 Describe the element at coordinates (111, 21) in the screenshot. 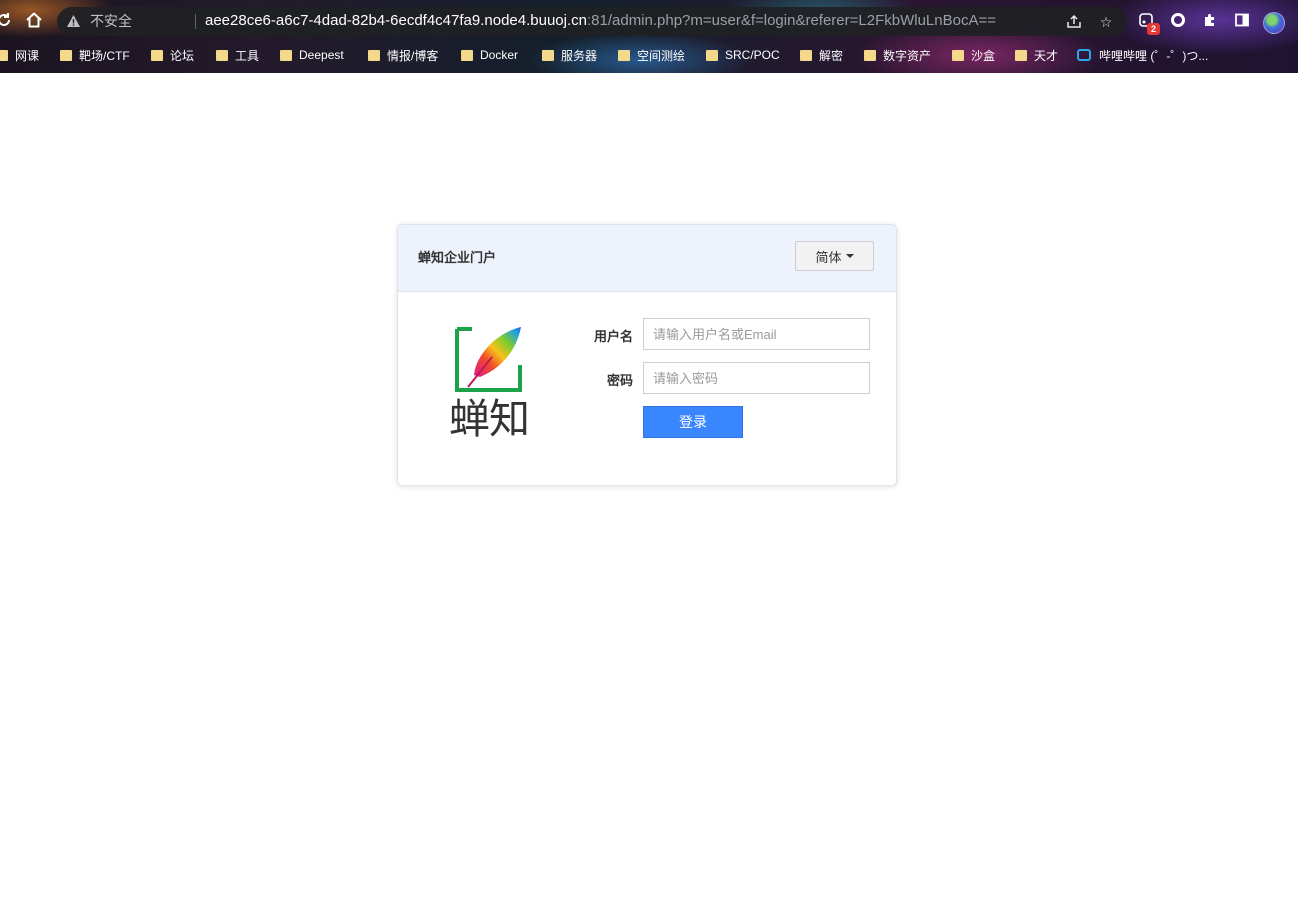

I see `security-status-label: 不安全` at that location.